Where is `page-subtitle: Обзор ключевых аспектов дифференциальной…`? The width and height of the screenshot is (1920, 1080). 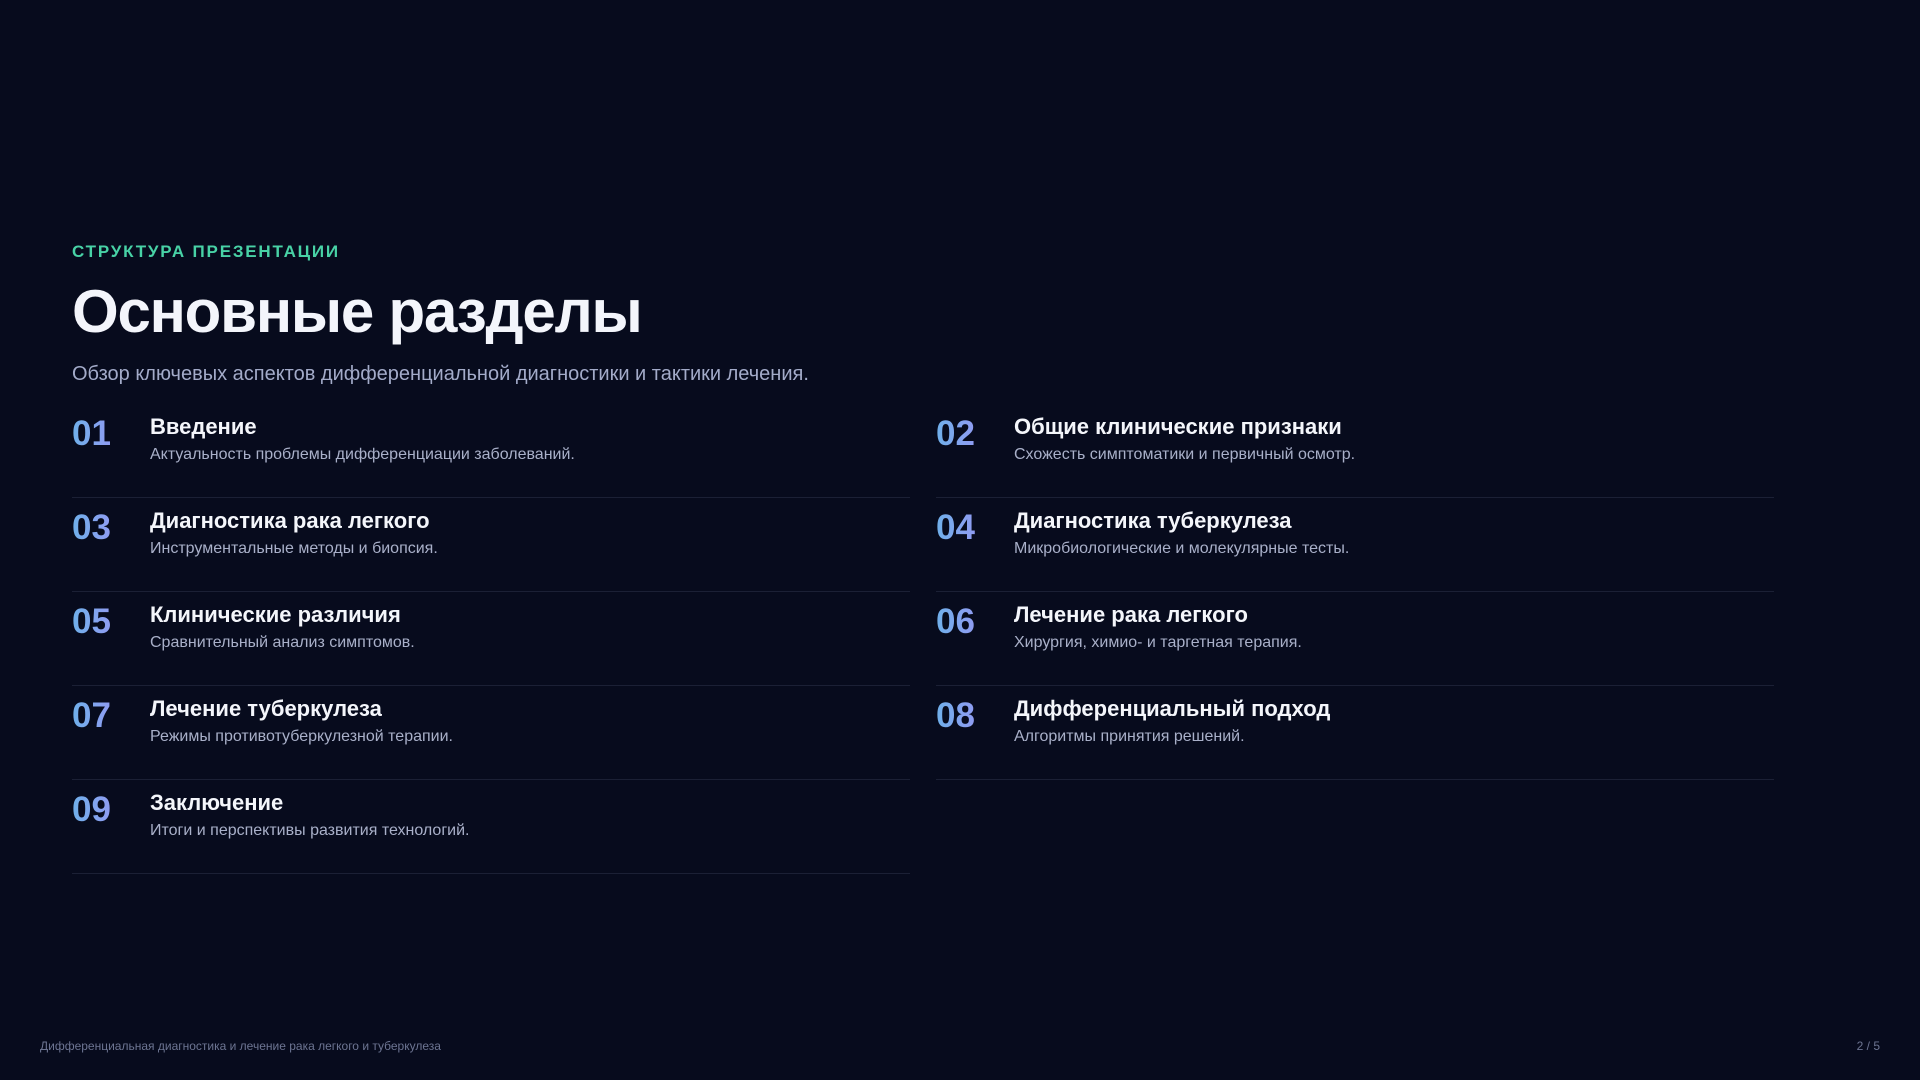
page-subtitle: Обзор ключевых аспектов дифференциальной… is located at coordinates (440, 374).